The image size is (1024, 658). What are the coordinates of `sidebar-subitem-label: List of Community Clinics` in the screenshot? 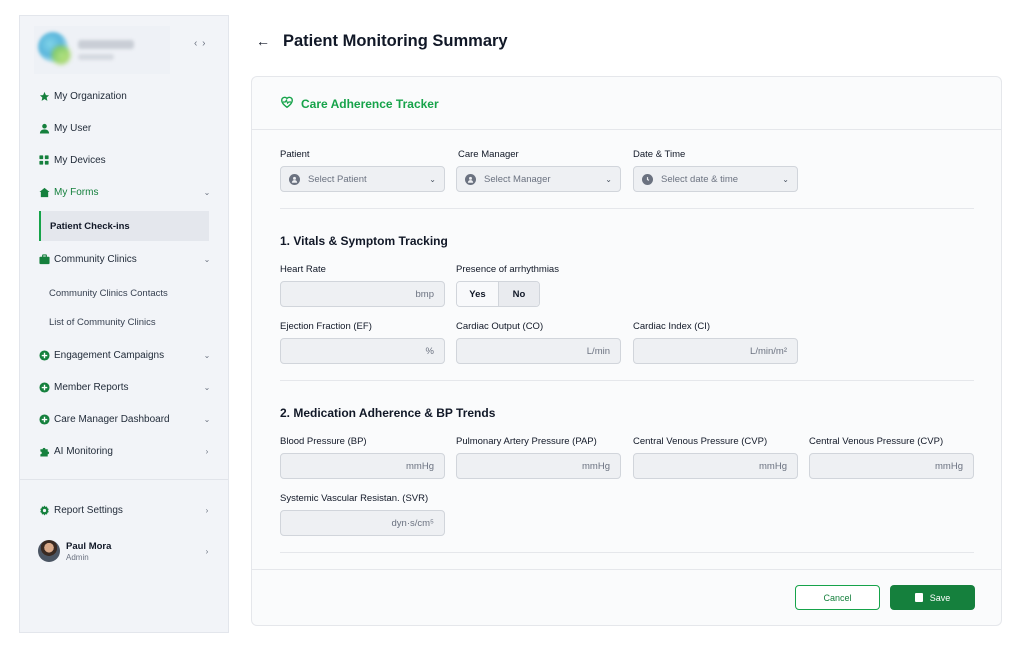 It's located at (102, 322).